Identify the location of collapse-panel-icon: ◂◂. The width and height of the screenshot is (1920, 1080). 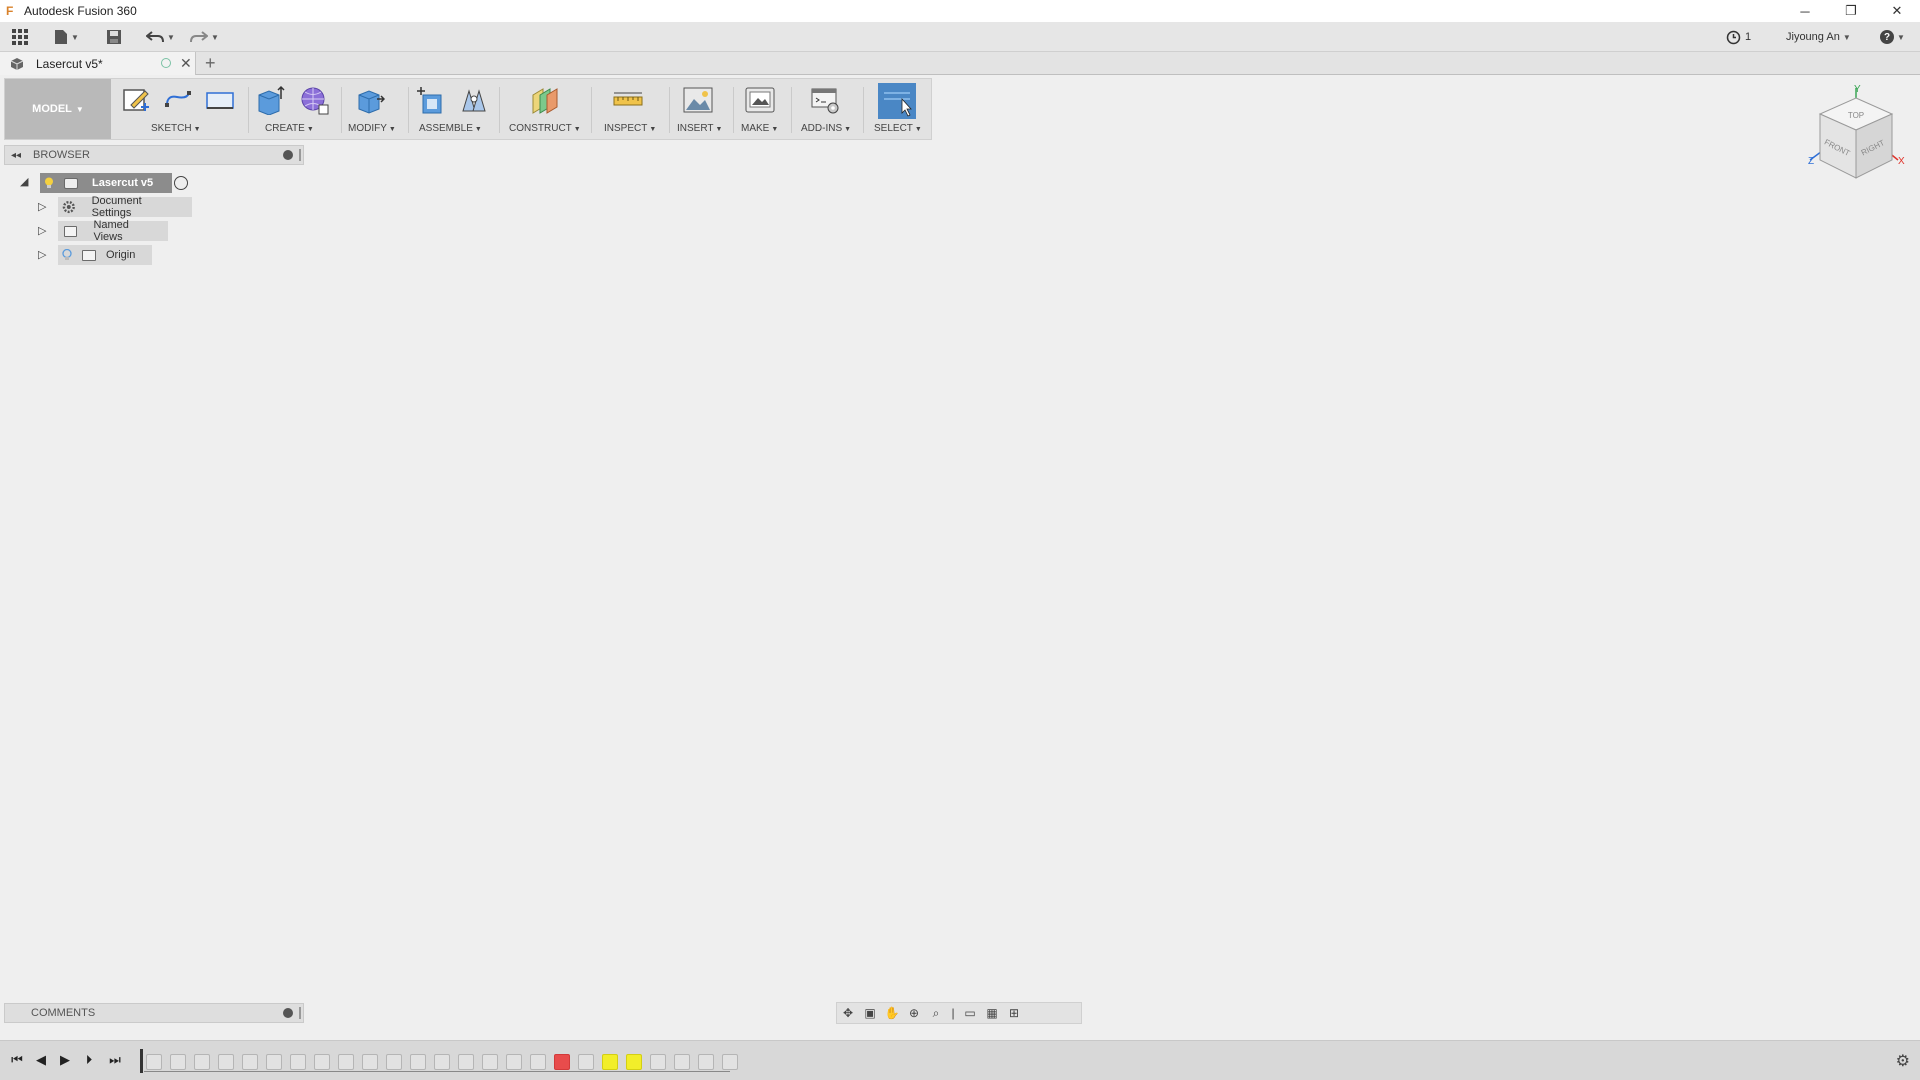
(16, 155).